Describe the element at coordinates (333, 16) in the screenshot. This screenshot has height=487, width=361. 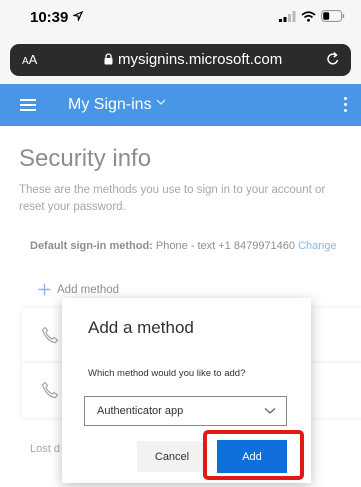
I see `battery-icon` at that location.